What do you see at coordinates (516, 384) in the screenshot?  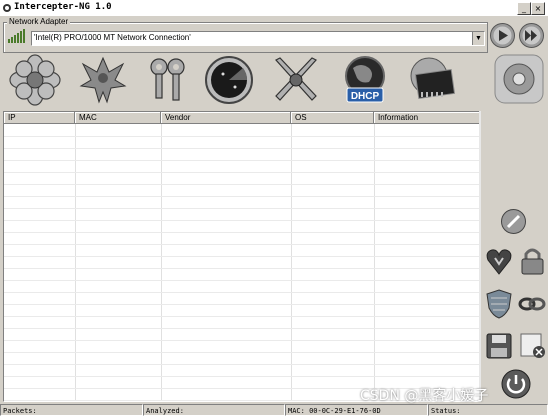 I see `power-button` at bounding box center [516, 384].